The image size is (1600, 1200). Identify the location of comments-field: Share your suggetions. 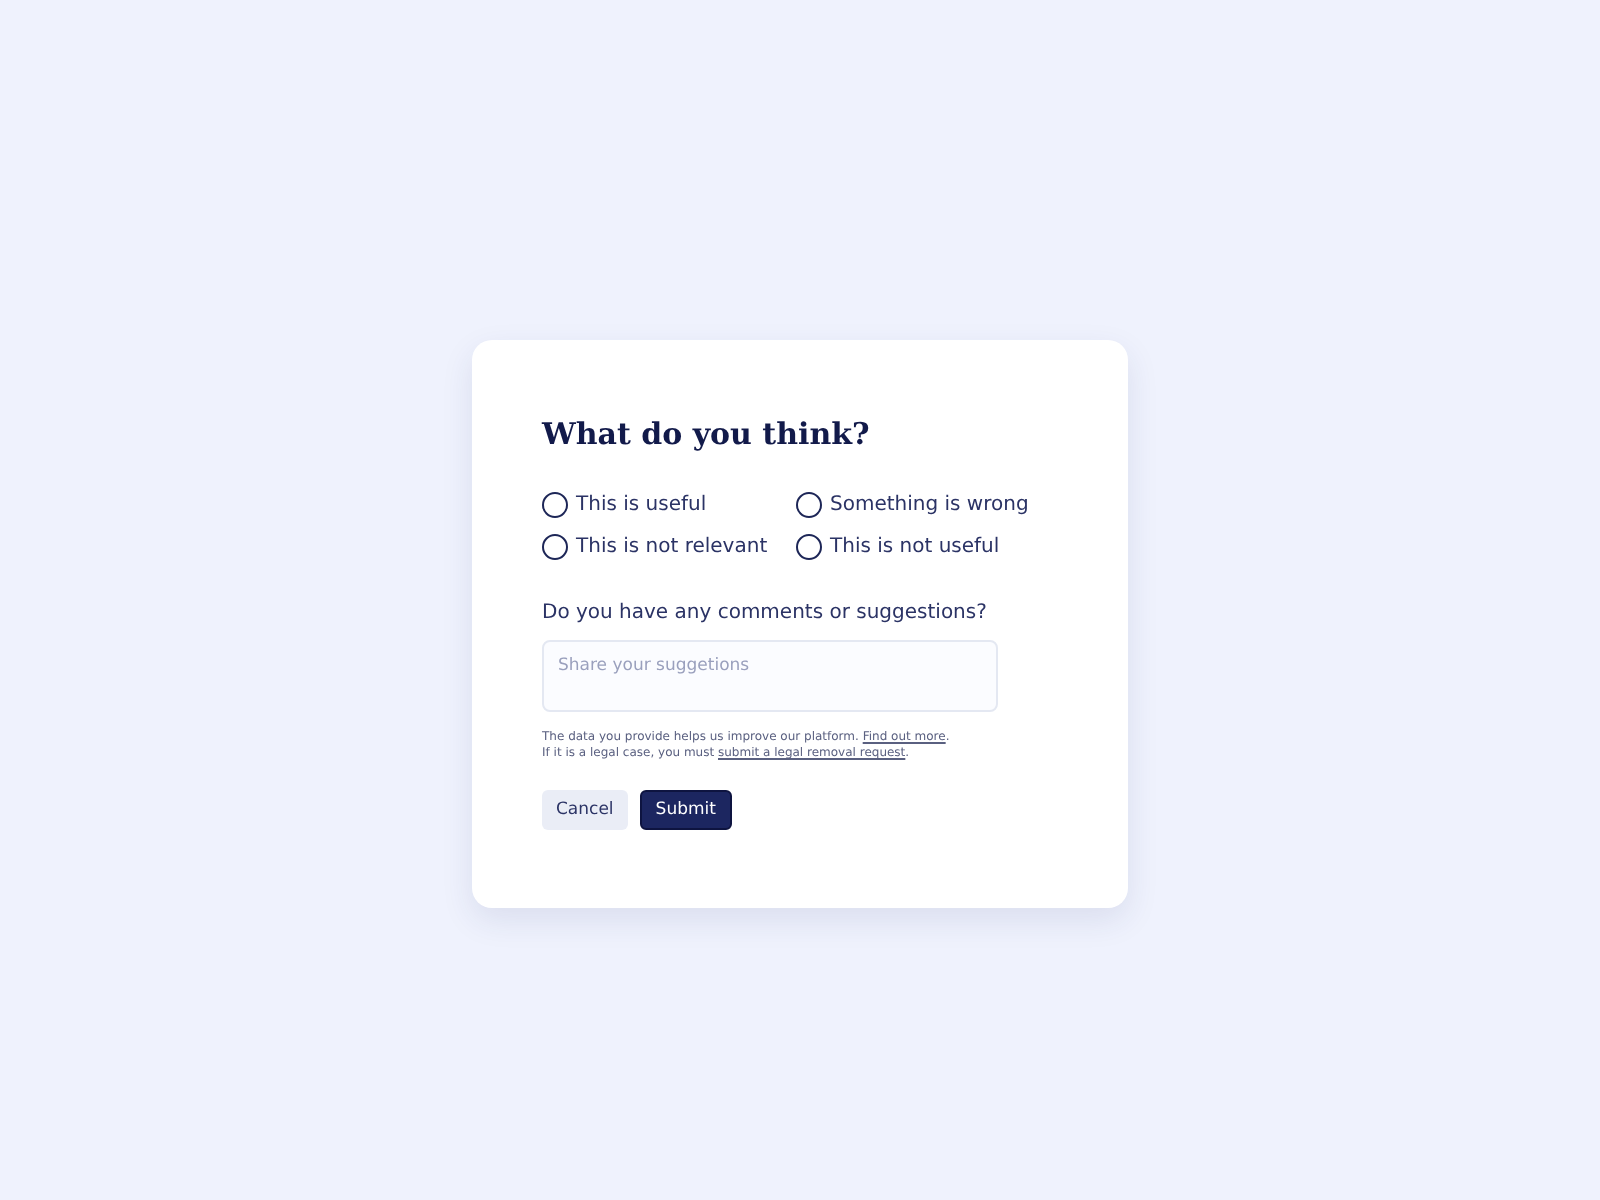
(770, 676).